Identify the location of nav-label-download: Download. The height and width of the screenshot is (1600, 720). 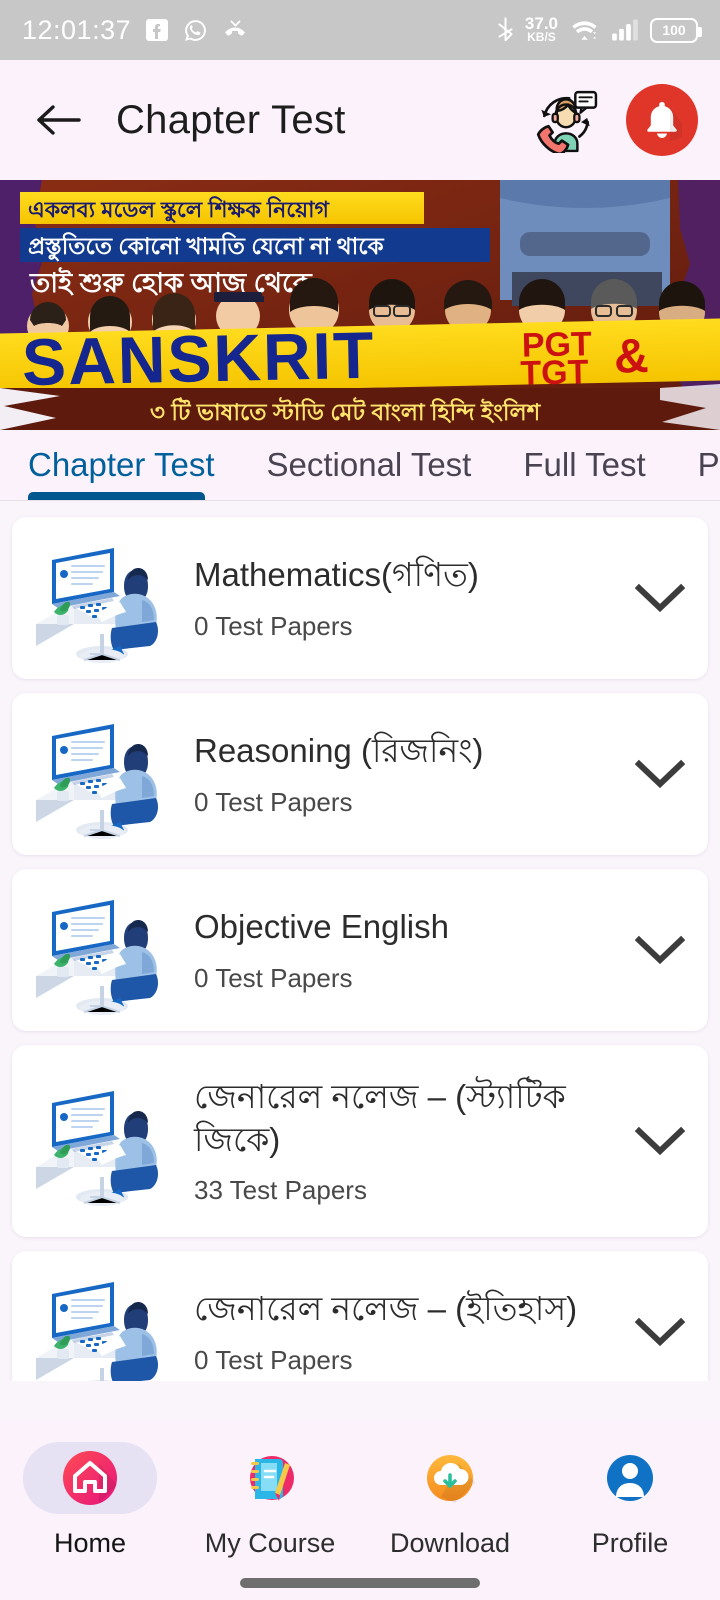
(450, 1543).